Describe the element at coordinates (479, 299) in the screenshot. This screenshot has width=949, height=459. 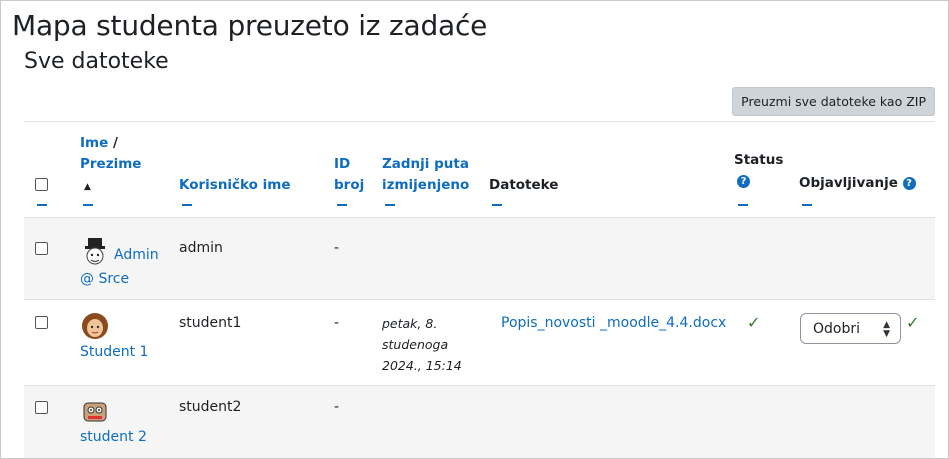
I see `row-divider` at that location.